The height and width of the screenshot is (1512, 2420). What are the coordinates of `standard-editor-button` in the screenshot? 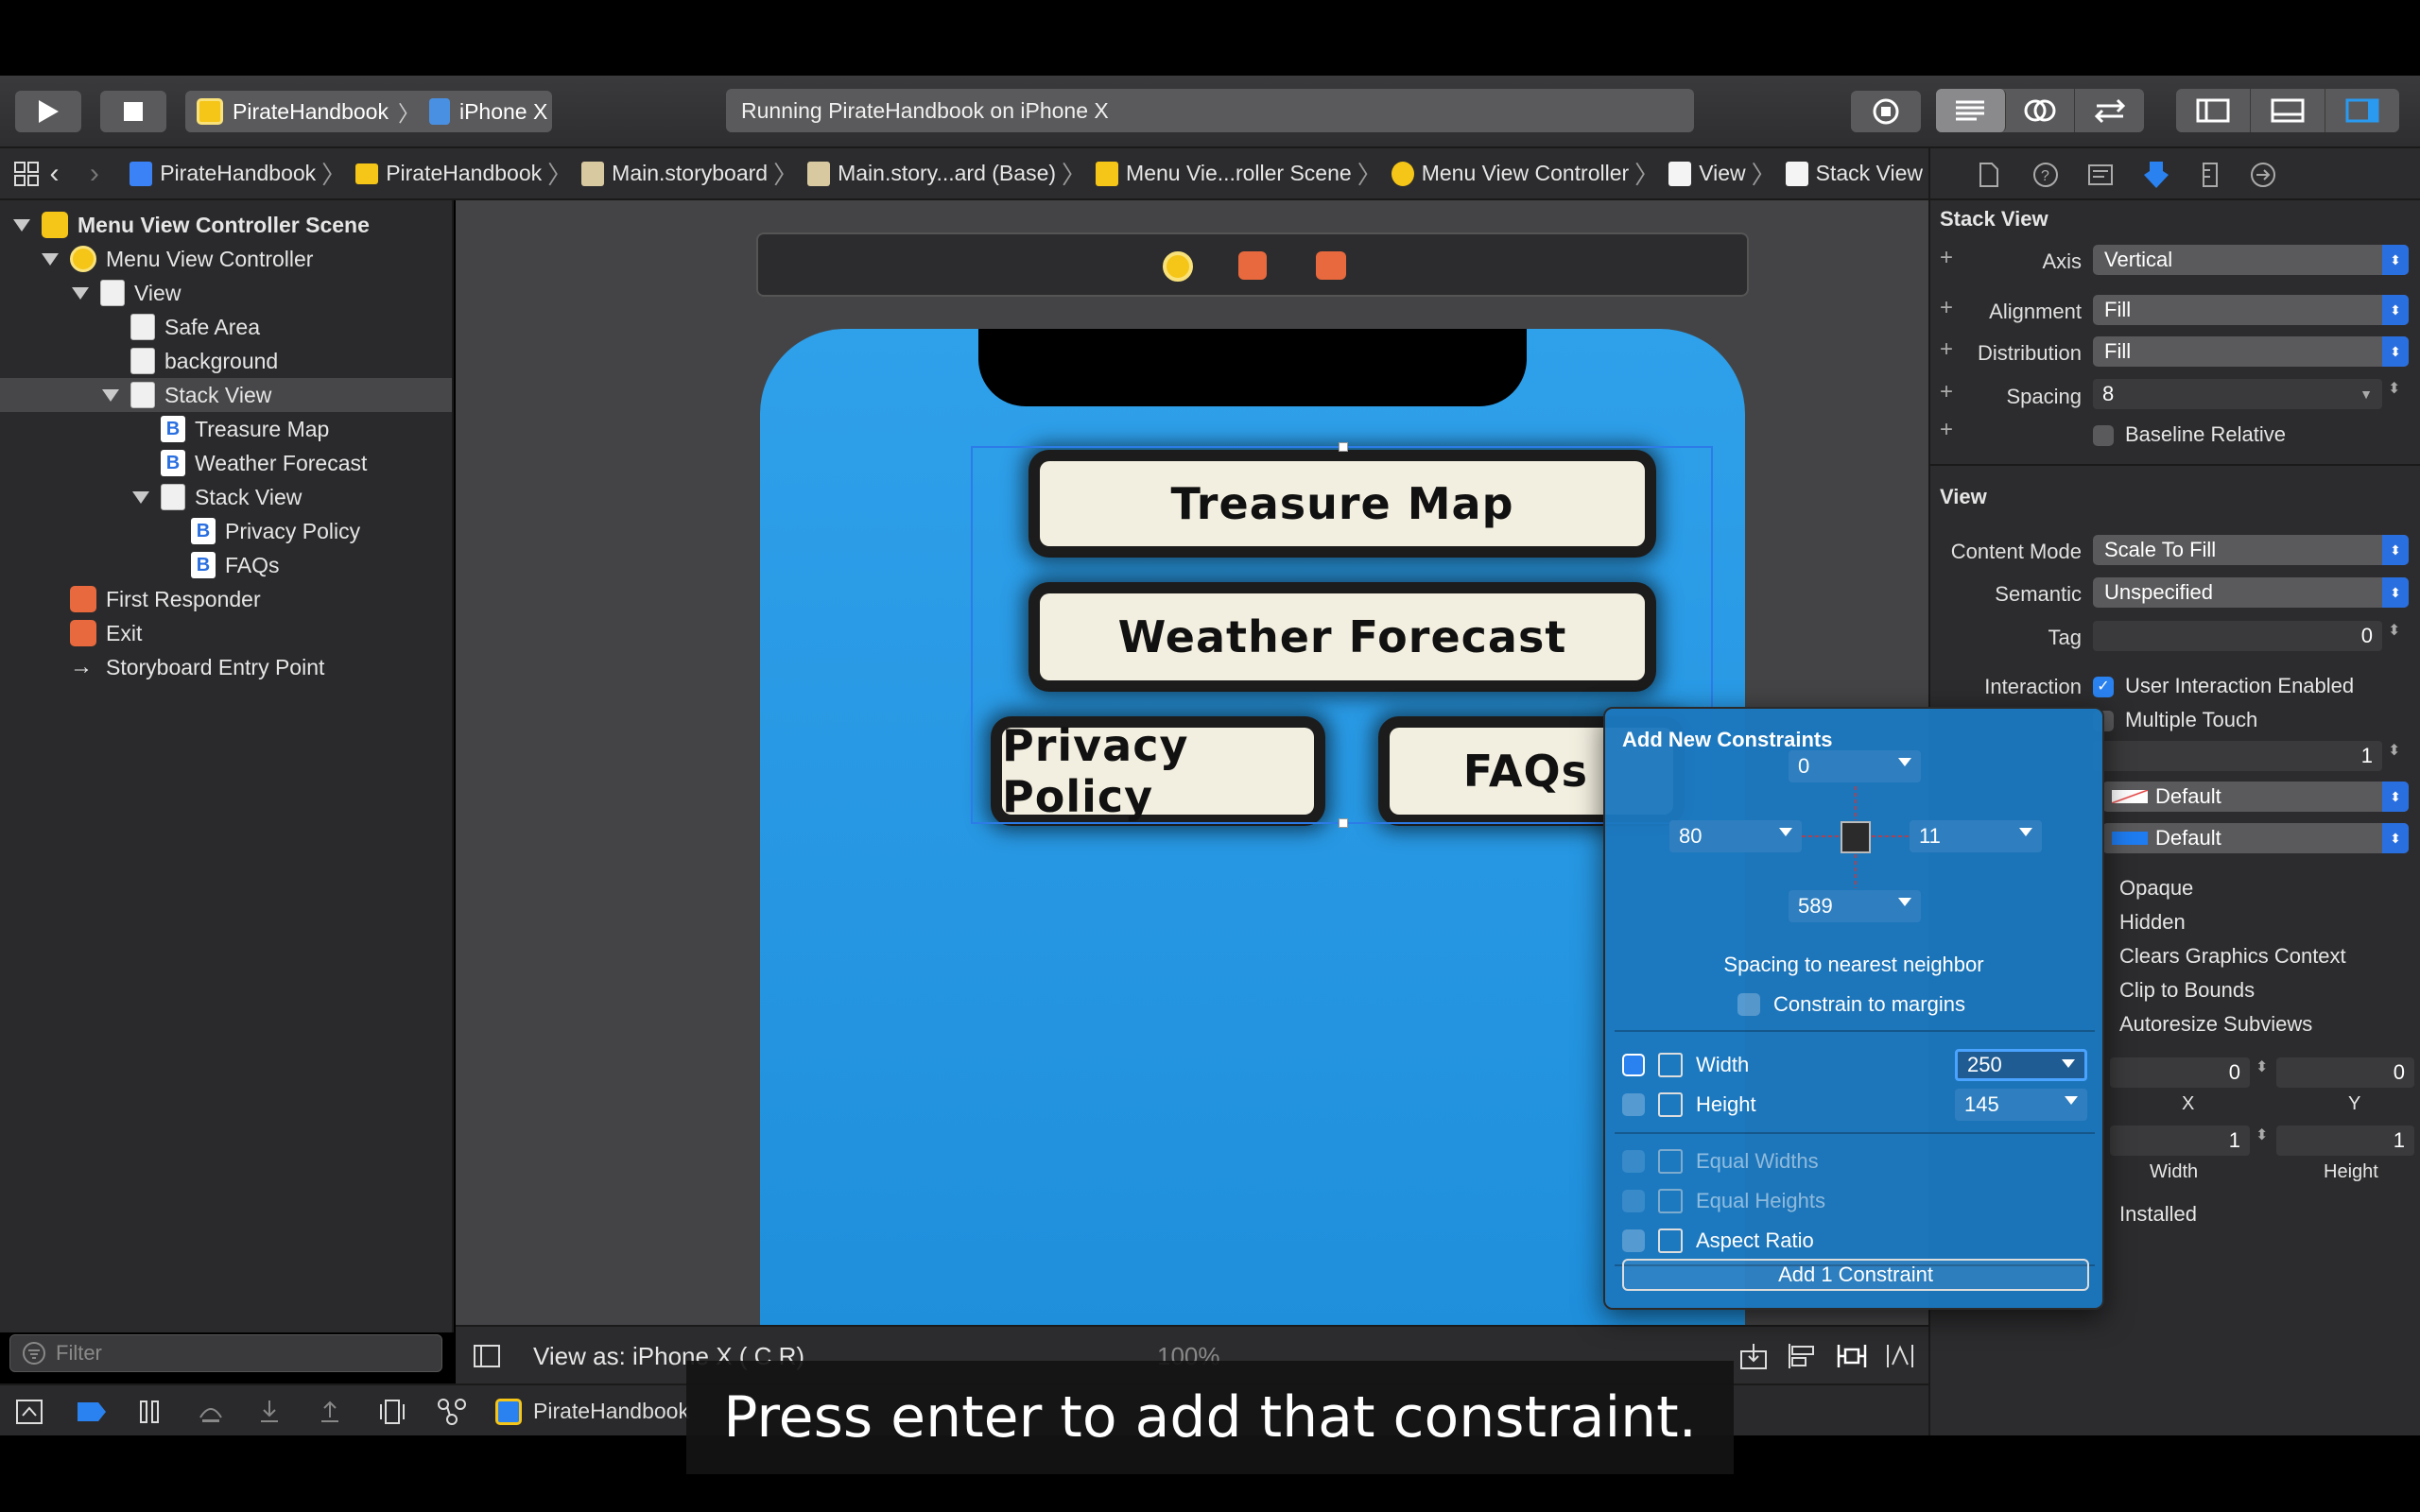 It's located at (1971, 110).